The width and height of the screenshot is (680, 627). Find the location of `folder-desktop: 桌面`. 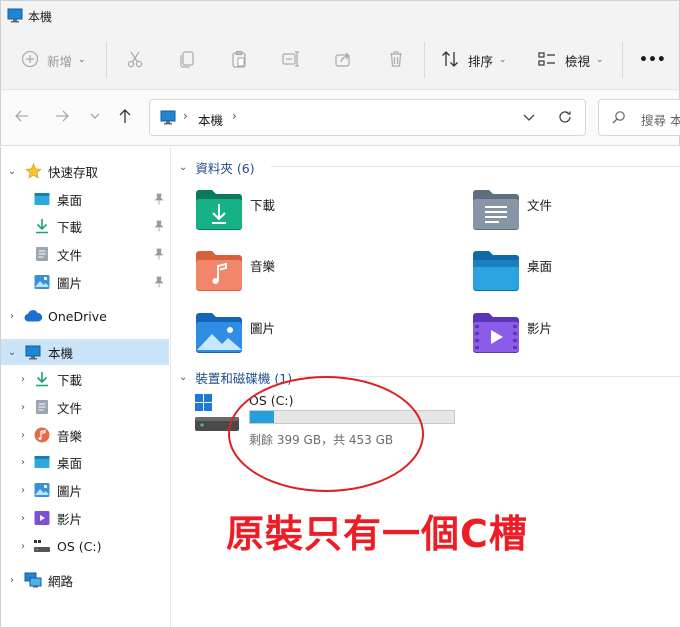

folder-desktop: 桌面 is located at coordinates (575, 274).